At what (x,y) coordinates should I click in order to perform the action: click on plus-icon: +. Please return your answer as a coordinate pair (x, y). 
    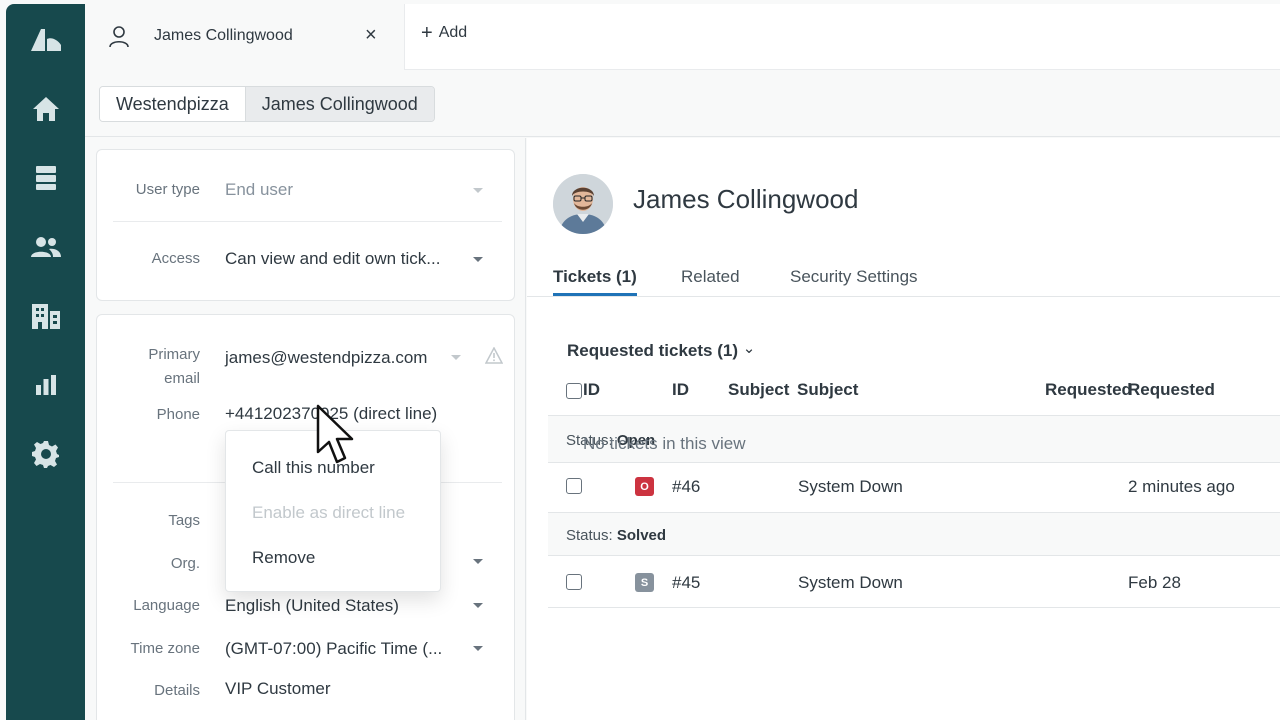
    Looking at the image, I should click on (427, 33).